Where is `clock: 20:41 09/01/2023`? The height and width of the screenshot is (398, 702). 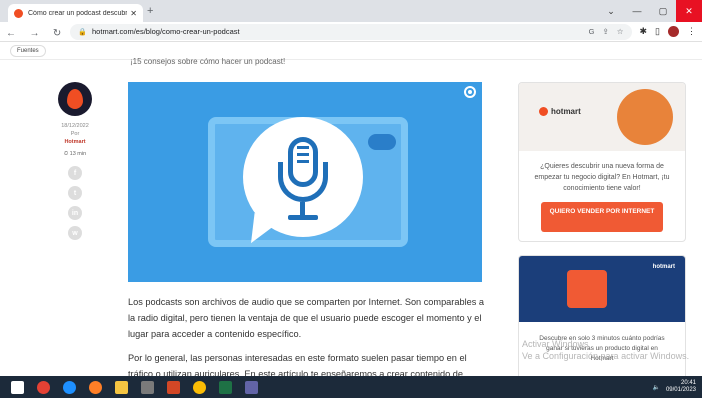 clock: 20:41 09/01/2023 is located at coordinates (681, 387).